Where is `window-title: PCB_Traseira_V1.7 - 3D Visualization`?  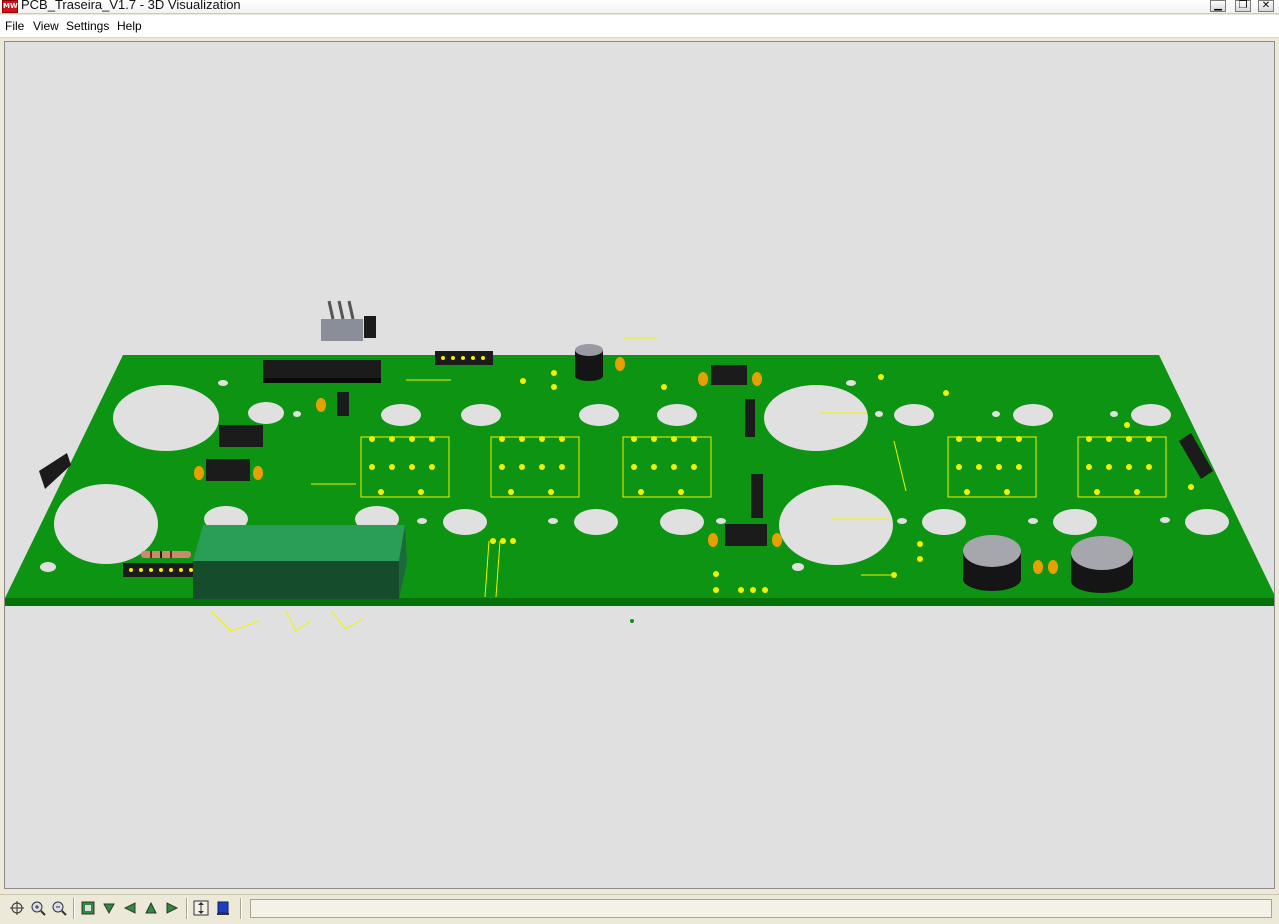 window-title: PCB_Traseira_V1.7 - 3D Visualization is located at coordinates (131, 6).